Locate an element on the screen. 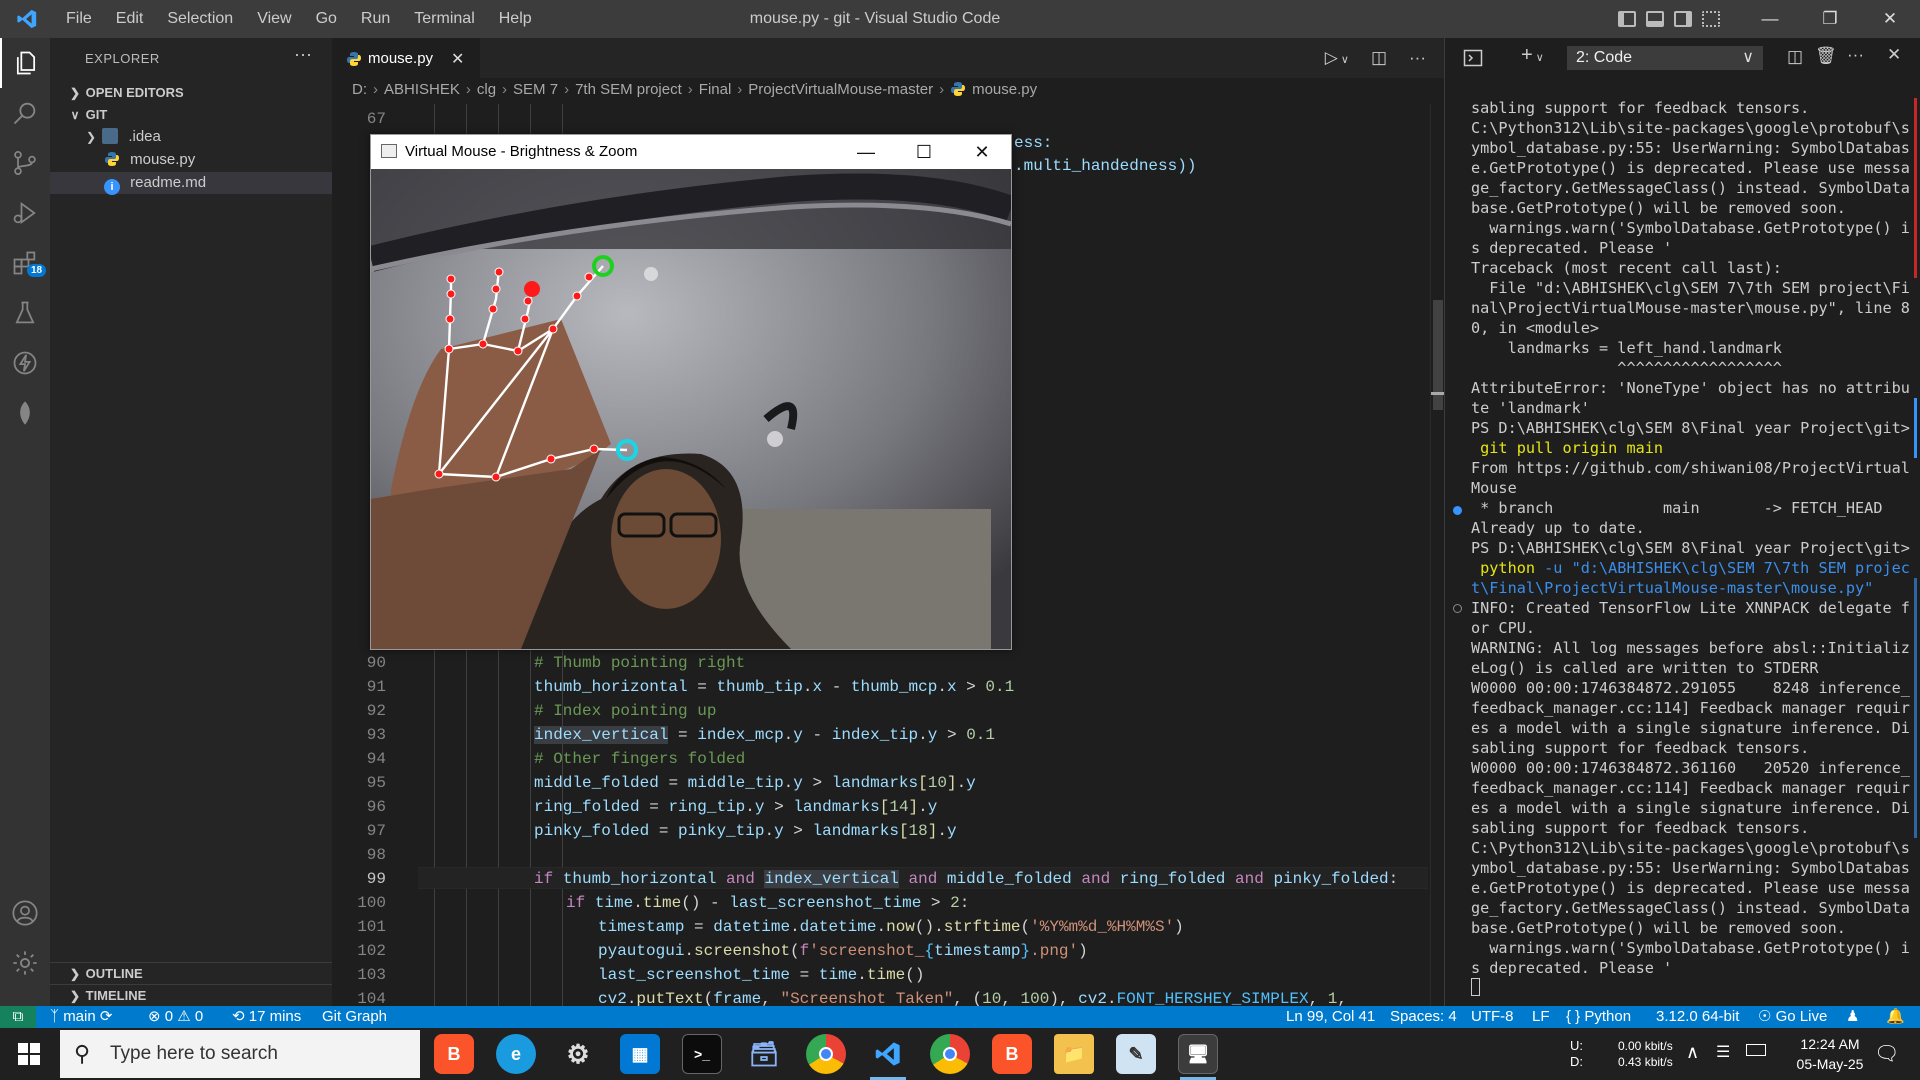 The image size is (1920, 1080). manage-gear-icon is located at coordinates (25, 963).